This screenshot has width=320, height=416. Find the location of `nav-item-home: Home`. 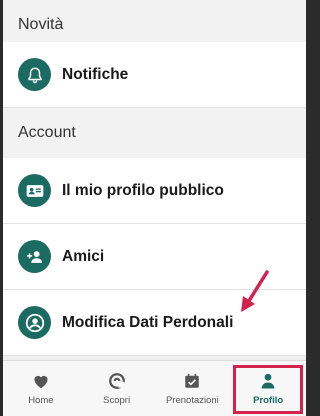

nav-item-home: Home is located at coordinates (41, 388).